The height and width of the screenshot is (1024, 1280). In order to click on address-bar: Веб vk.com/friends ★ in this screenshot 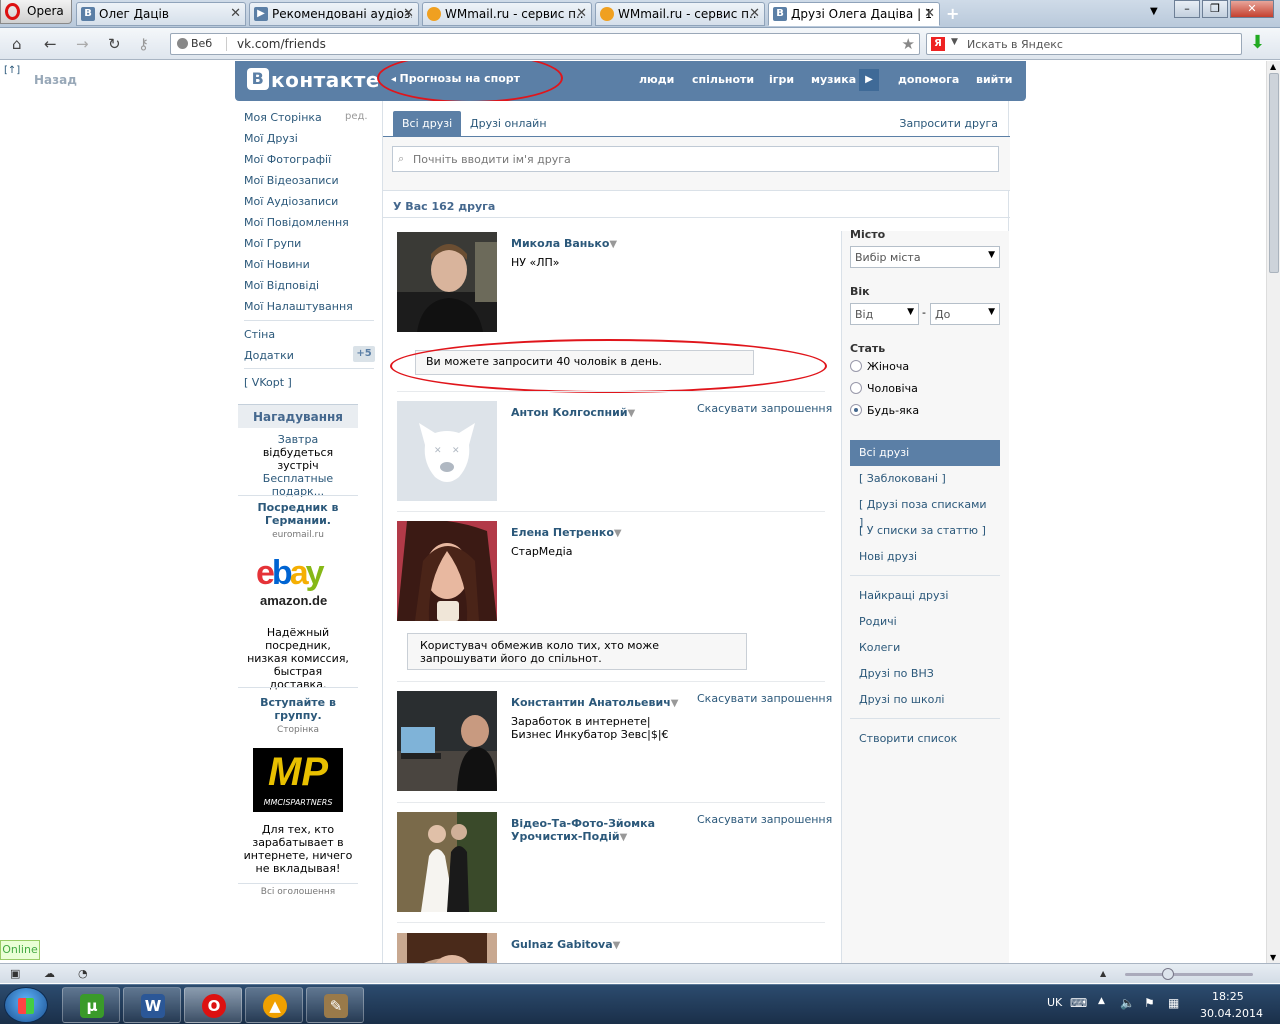, I will do `click(545, 44)`.